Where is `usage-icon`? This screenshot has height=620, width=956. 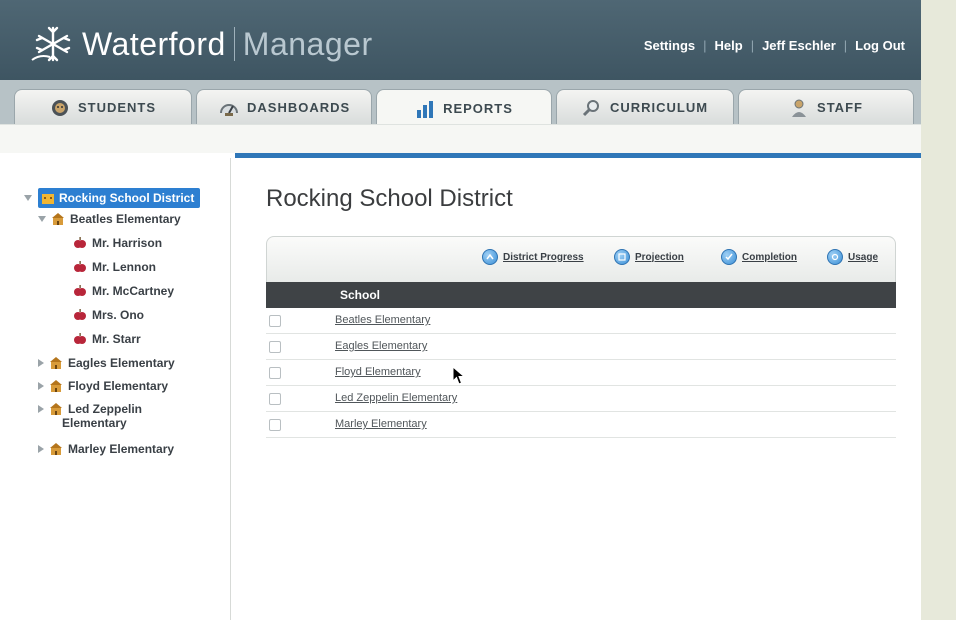
usage-icon is located at coordinates (835, 257).